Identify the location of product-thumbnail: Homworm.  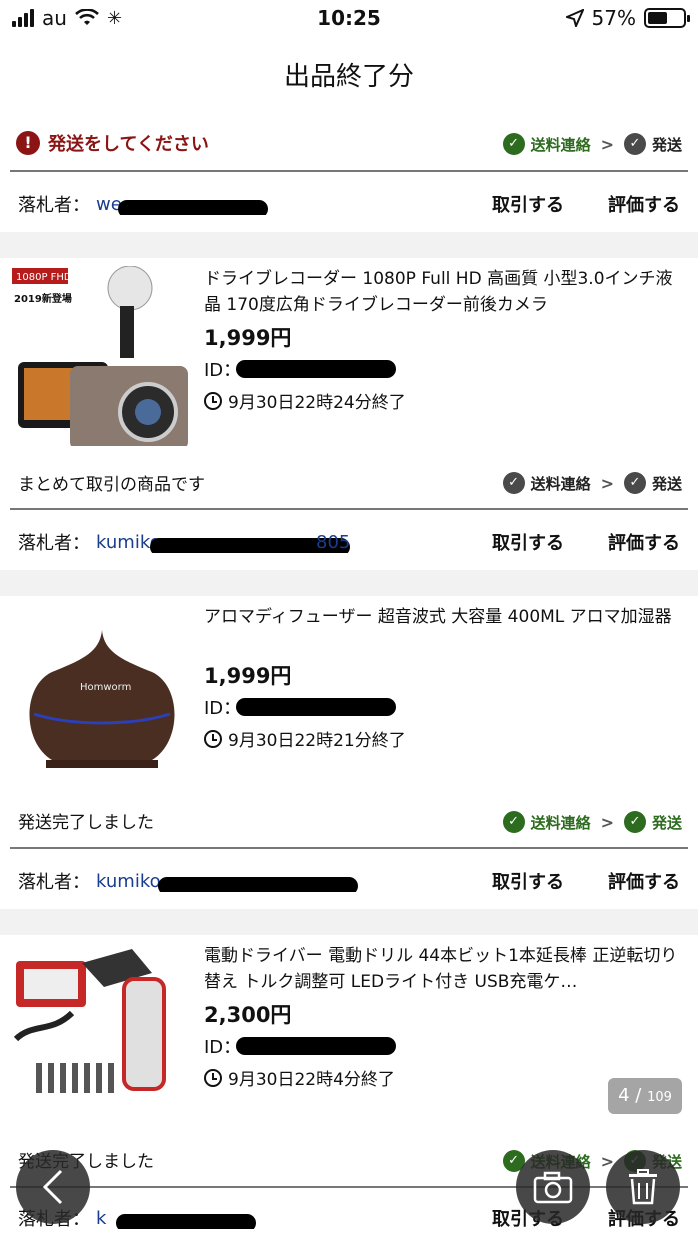
(102, 692).